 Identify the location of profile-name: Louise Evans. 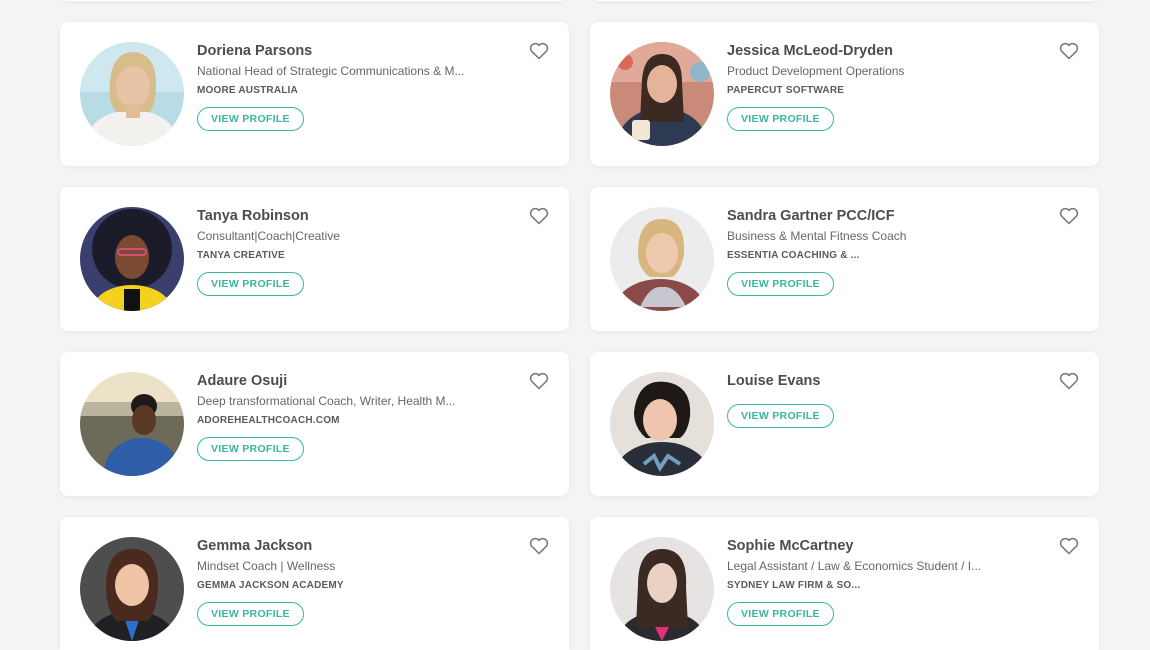
(774, 381).